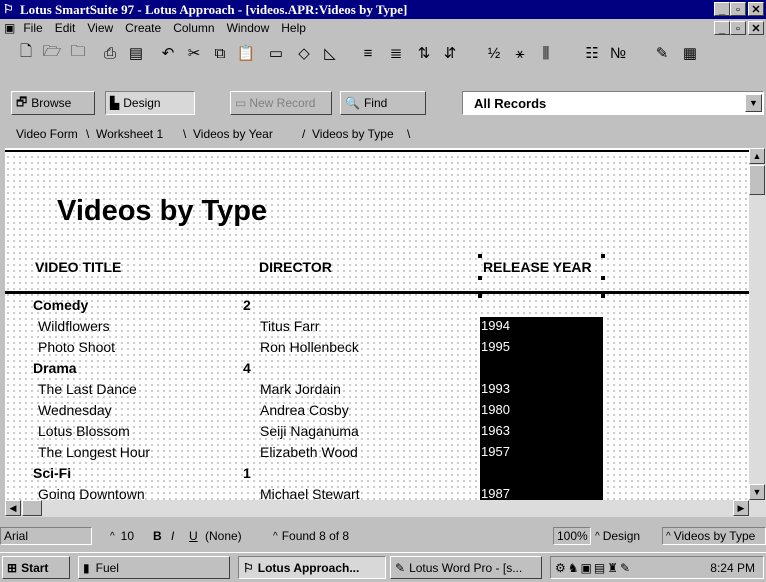 The image size is (766, 582). I want to click on app-icon: ⚐, so click(8, 9).